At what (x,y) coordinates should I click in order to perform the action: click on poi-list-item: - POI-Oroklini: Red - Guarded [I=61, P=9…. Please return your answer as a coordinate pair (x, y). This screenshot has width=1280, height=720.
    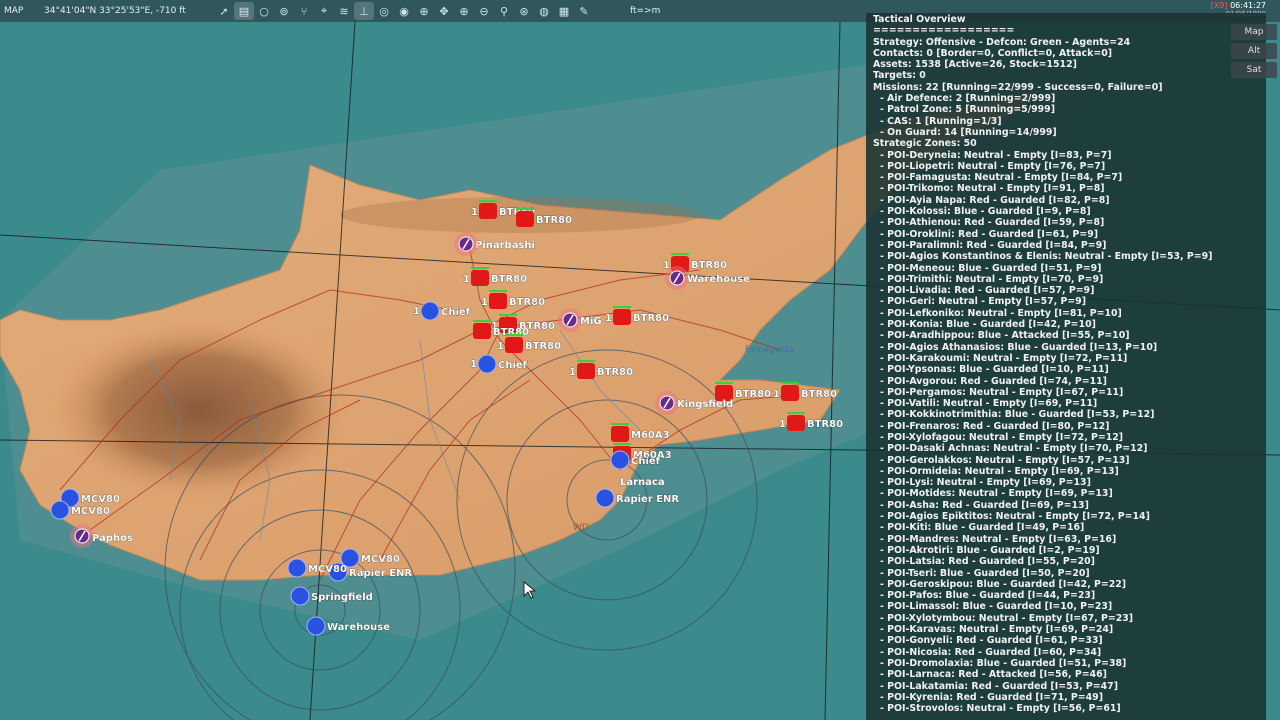
    Looking at the image, I should click on (1066, 234).